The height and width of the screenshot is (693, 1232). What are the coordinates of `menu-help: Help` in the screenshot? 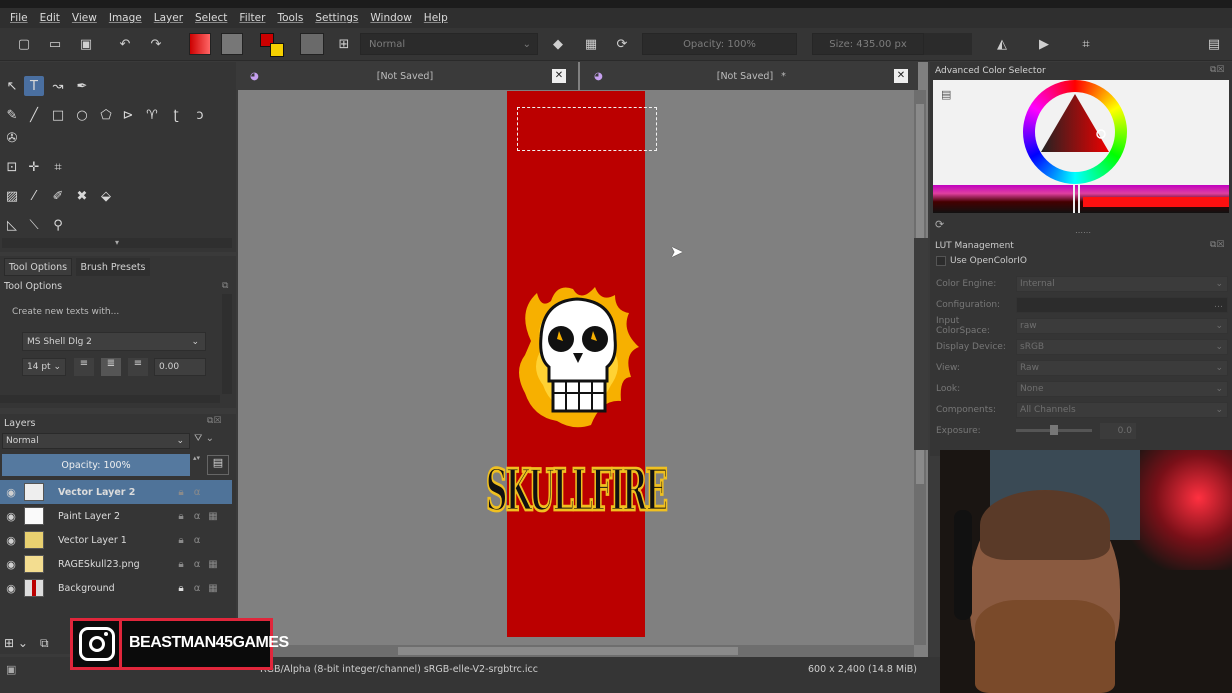 It's located at (436, 18).